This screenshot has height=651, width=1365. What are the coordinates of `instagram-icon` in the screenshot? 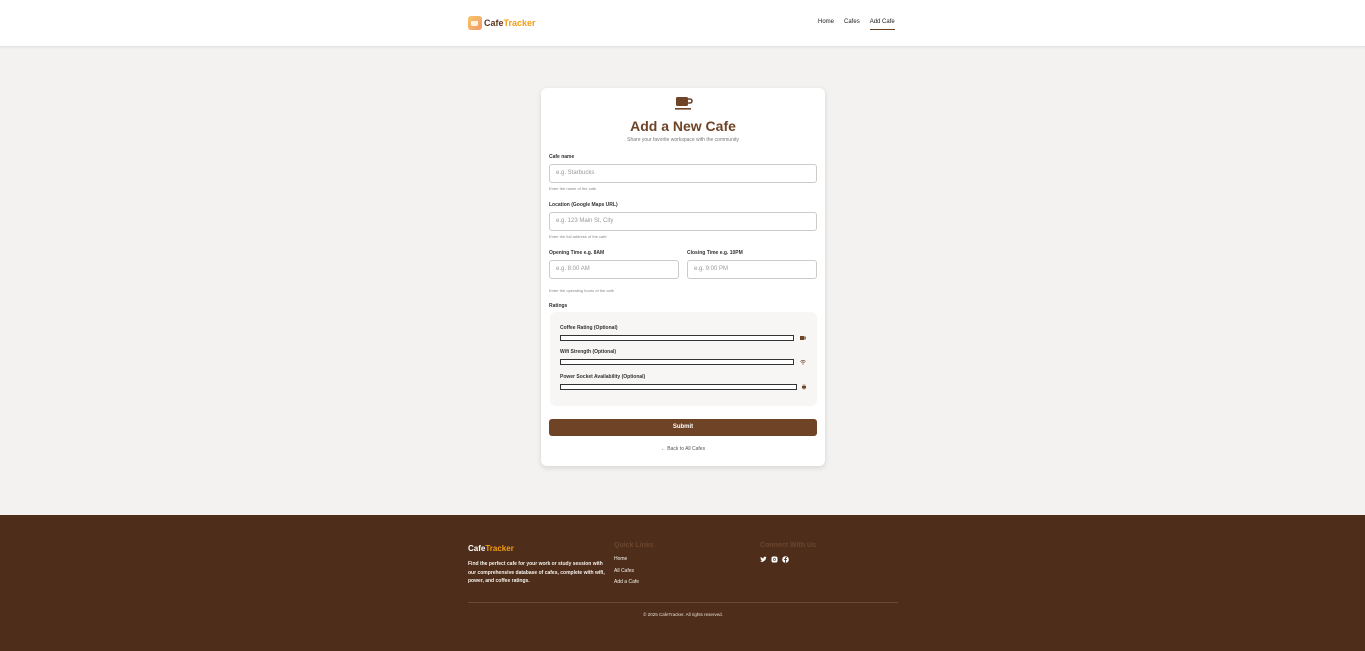 It's located at (774, 559).